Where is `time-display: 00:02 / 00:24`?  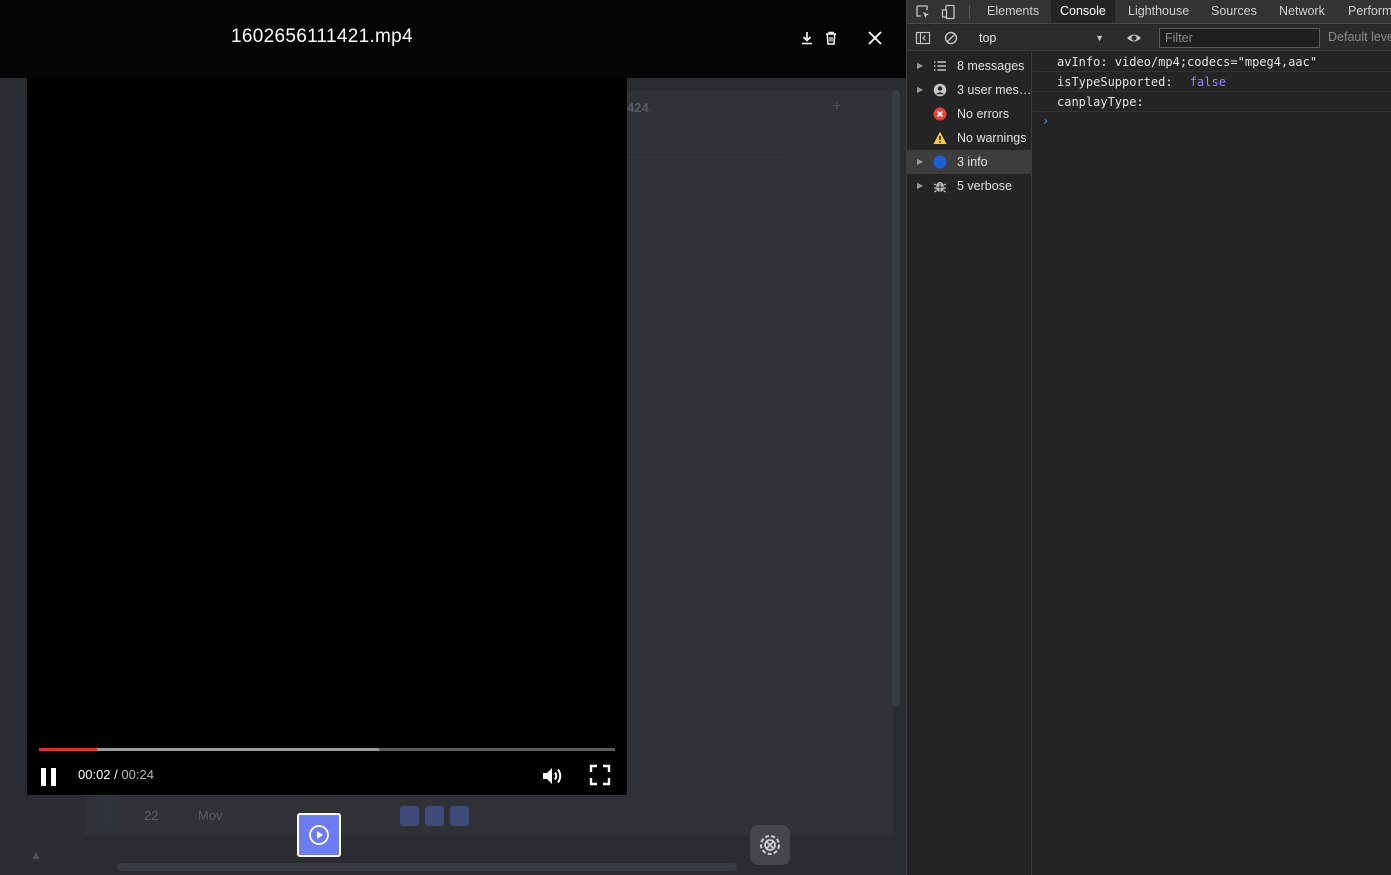
time-display: 00:02 / 00:24 is located at coordinates (116, 774).